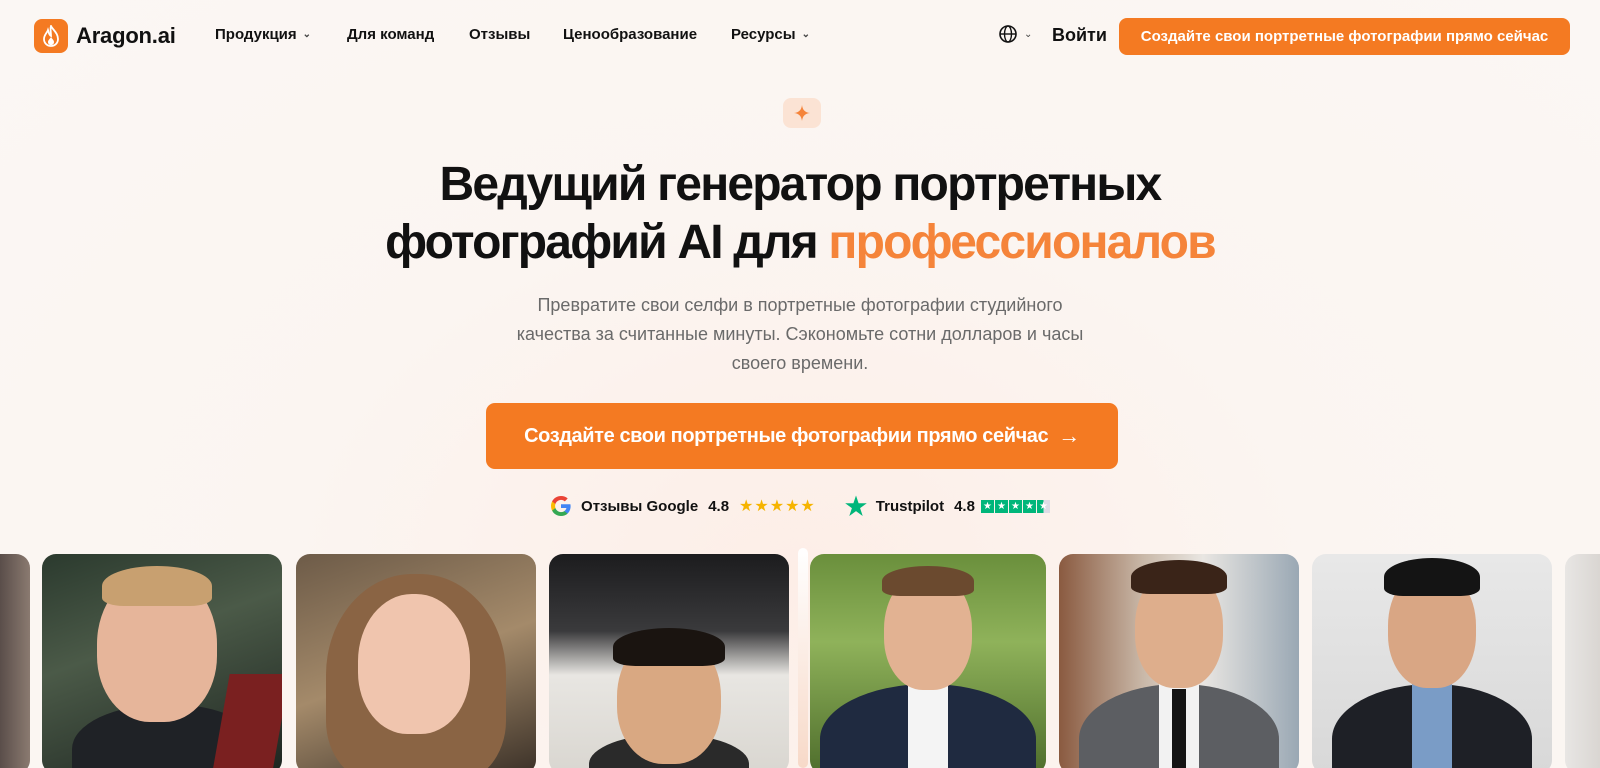 This screenshot has width=1600, height=768. Describe the element at coordinates (801, 184) in the screenshot. I see `hero-title-line1: Ведущий генератор портретных` at that location.